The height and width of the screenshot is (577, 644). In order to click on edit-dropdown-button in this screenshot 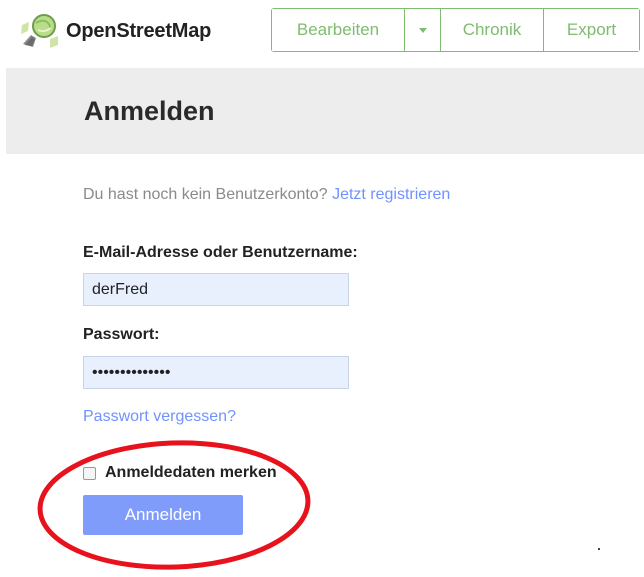, I will do `click(422, 30)`.